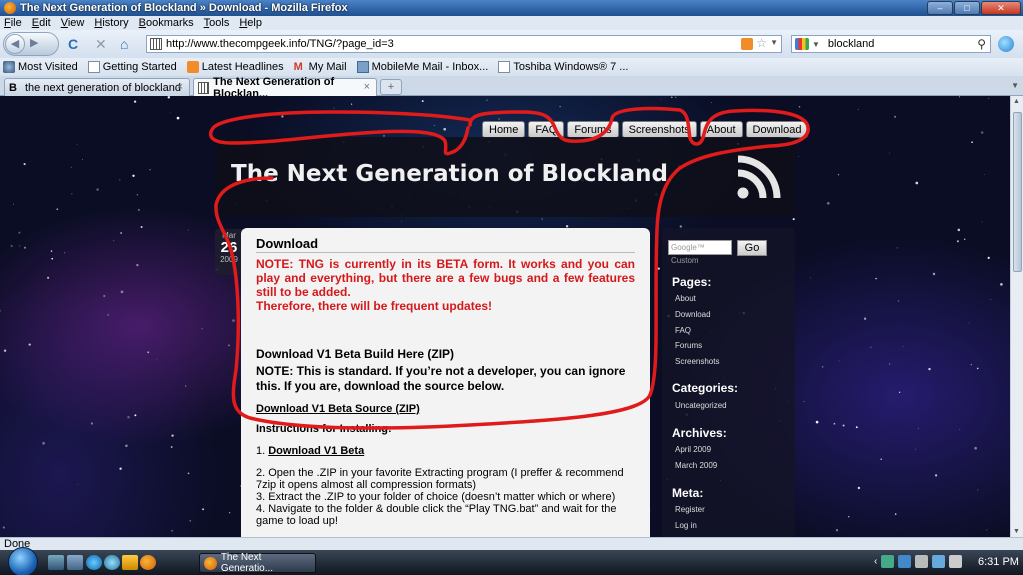 Image resolution: width=1023 pixels, height=575 pixels. I want to click on sidebar-category-uncategorized: Uncategorized, so click(701, 405).